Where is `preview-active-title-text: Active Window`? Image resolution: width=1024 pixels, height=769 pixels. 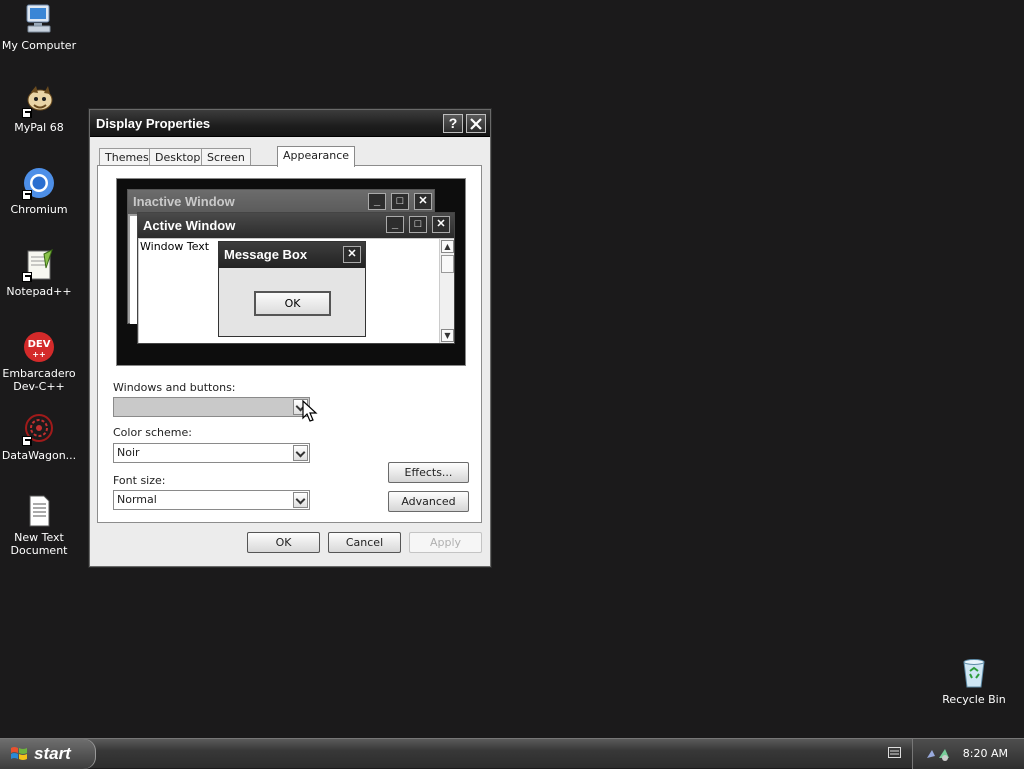 preview-active-title-text: Active Window is located at coordinates (189, 225).